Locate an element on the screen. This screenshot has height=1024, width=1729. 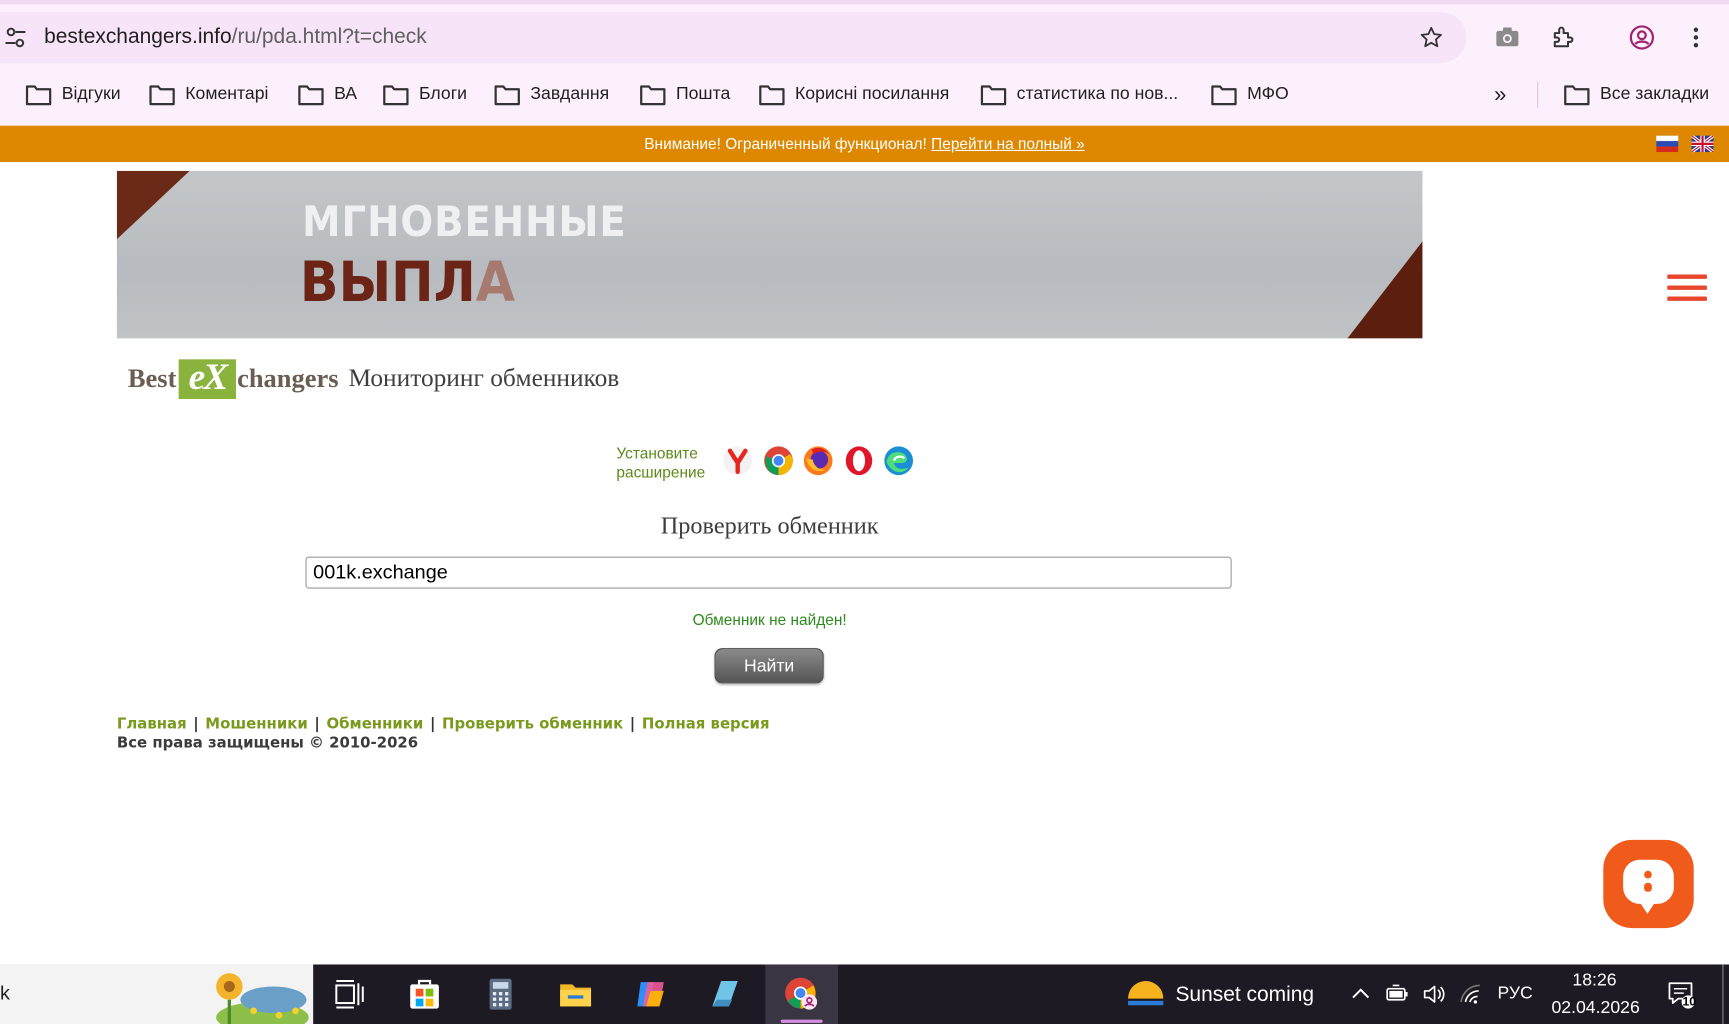
russian-flag-icon is located at coordinates (1667, 144).